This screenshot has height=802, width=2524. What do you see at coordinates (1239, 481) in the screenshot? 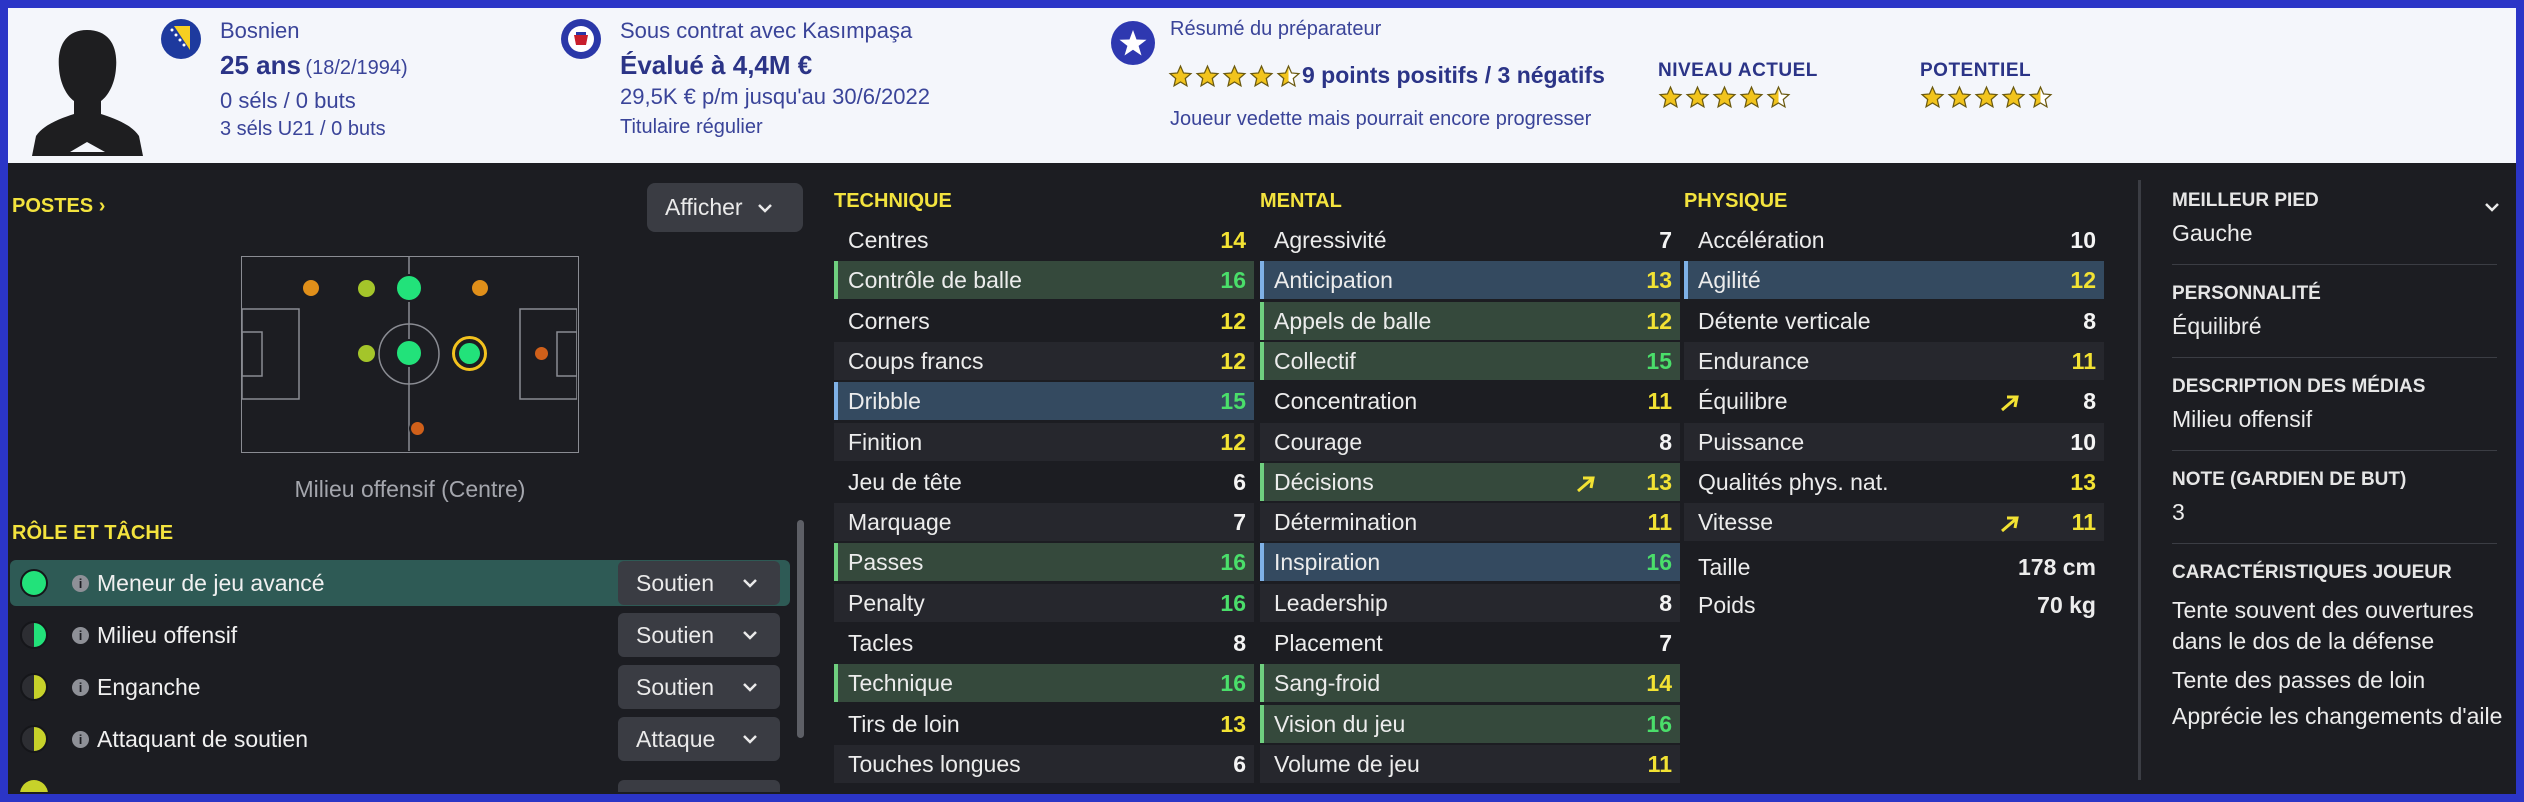
I see `attribute-value: 6` at bounding box center [1239, 481].